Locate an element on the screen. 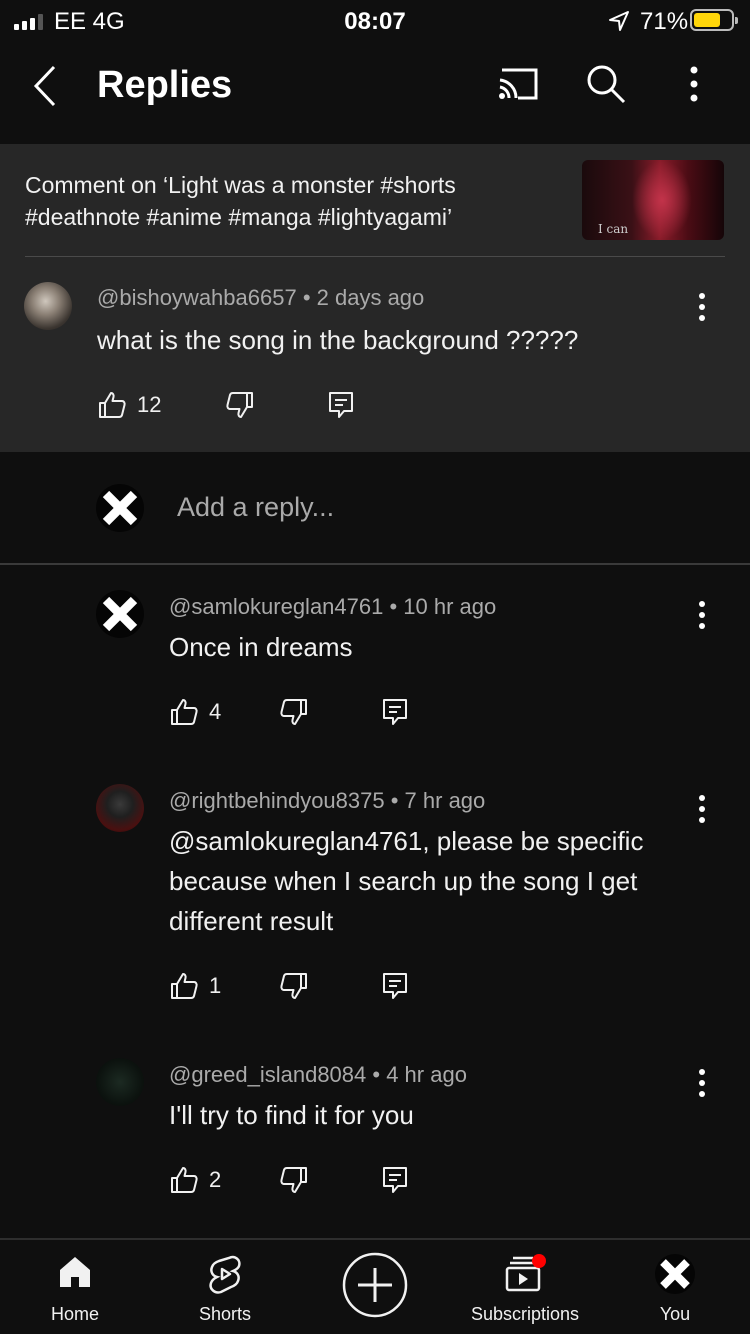 The image size is (750, 1334). reply-age: 10 hr ago is located at coordinates (450, 606).